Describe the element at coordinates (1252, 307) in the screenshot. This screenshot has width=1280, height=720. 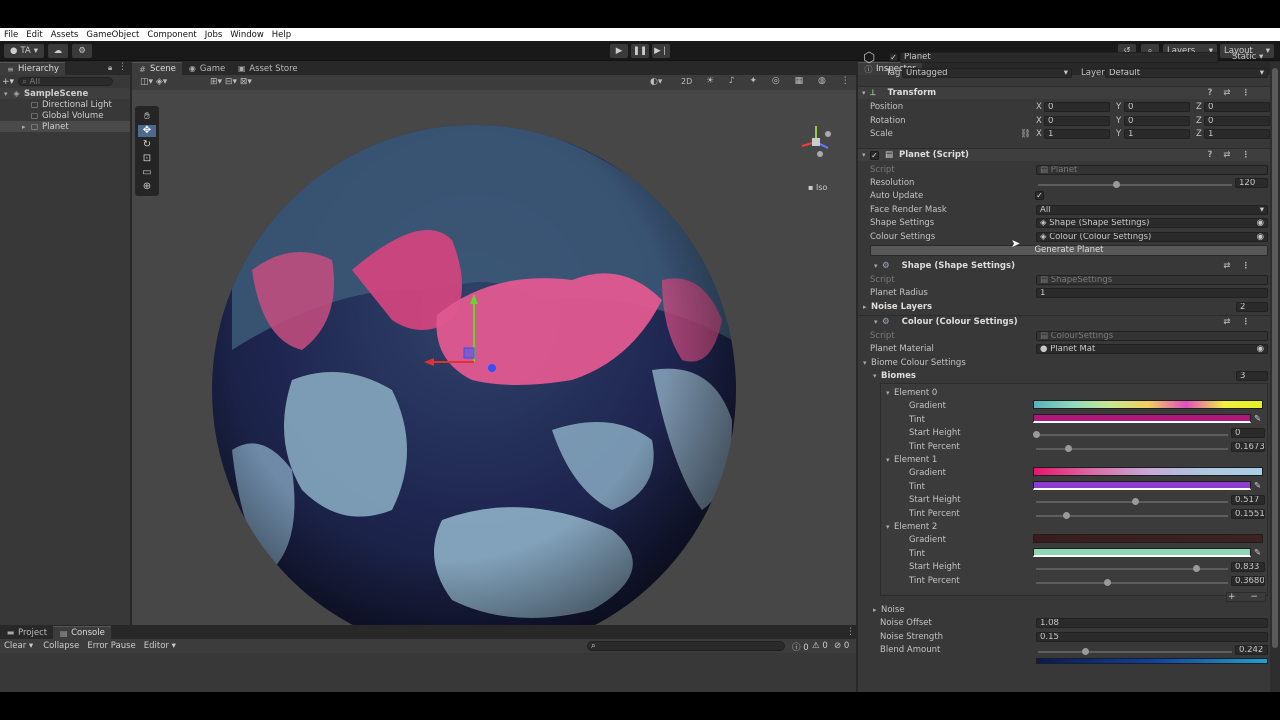
I see `noise-layers-count: 2` at that location.